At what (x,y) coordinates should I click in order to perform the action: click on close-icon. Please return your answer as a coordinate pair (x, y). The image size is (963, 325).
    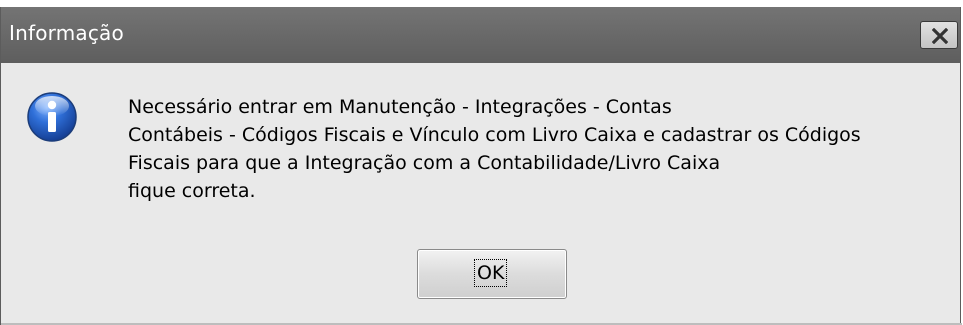
    Looking at the image, I should click on (940, 36).